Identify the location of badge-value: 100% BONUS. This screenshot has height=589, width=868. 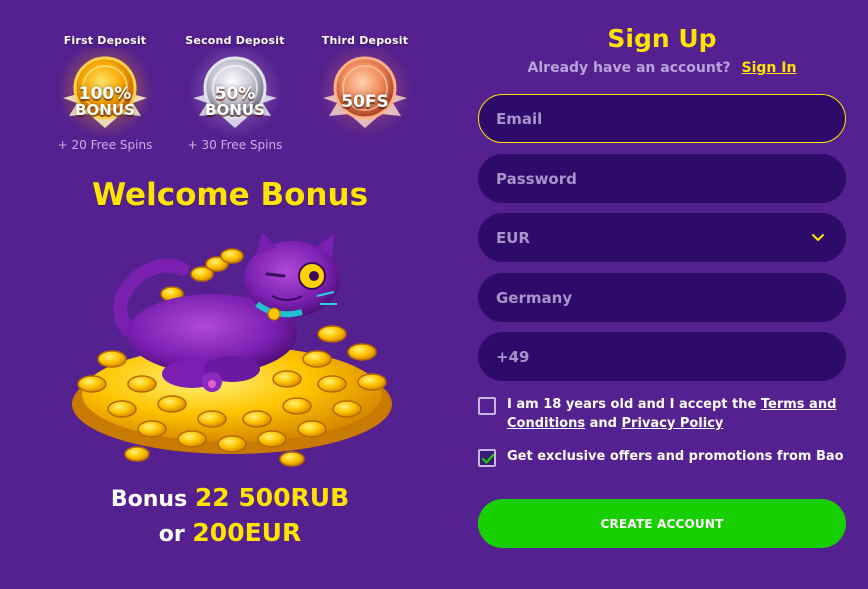
(105, 102).